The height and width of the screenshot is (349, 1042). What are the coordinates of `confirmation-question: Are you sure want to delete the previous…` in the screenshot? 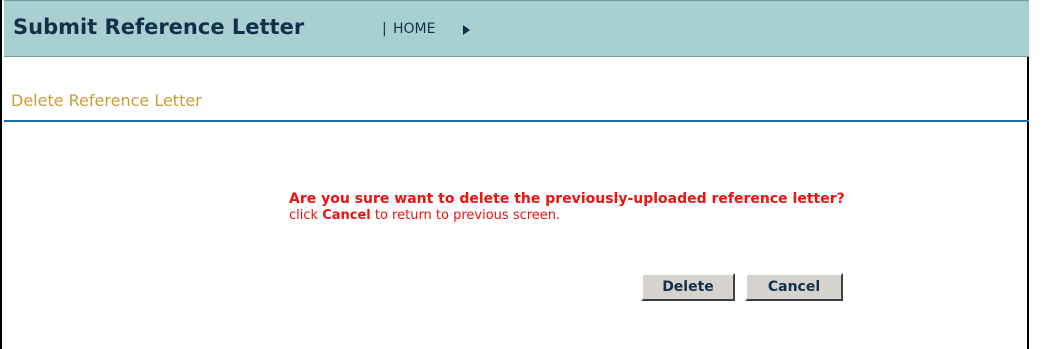 It's located at (567, 199).